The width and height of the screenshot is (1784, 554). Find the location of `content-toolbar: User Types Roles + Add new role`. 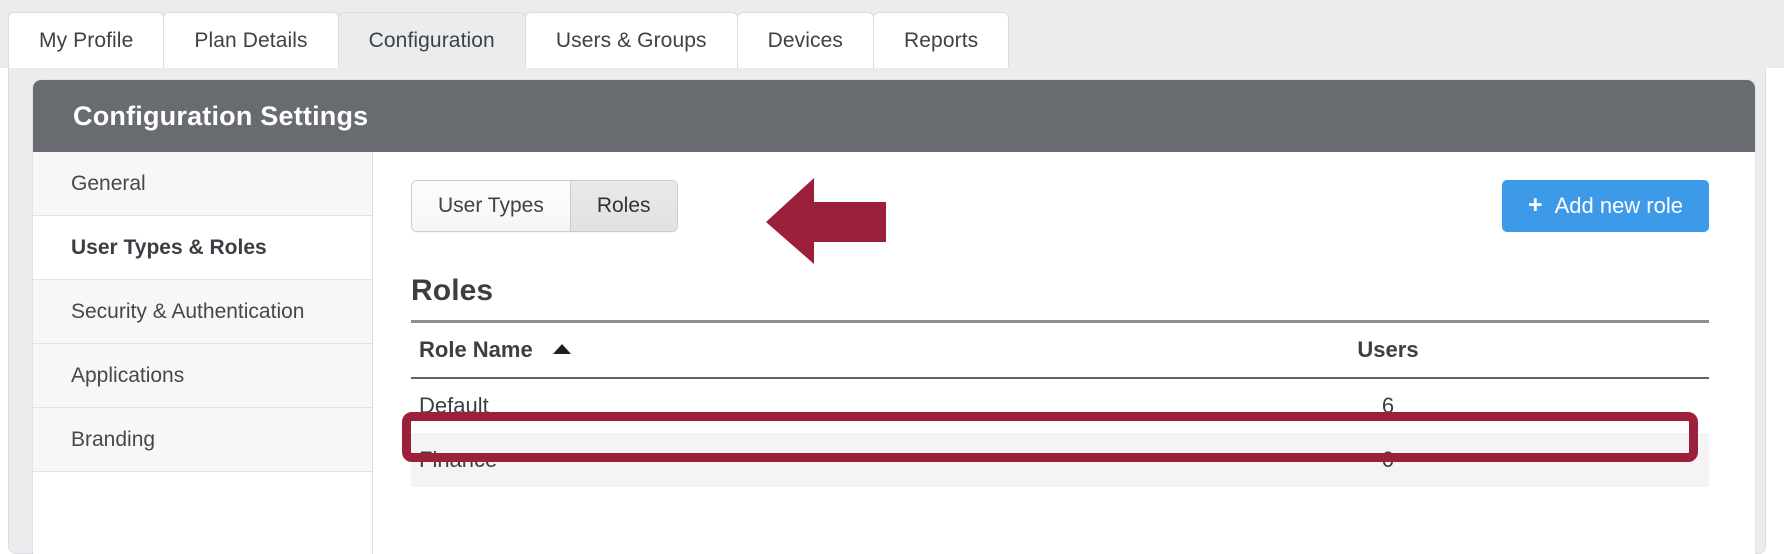

content-toolbar: User Types Roles + Add new role is located at coordinates (1060, 206).